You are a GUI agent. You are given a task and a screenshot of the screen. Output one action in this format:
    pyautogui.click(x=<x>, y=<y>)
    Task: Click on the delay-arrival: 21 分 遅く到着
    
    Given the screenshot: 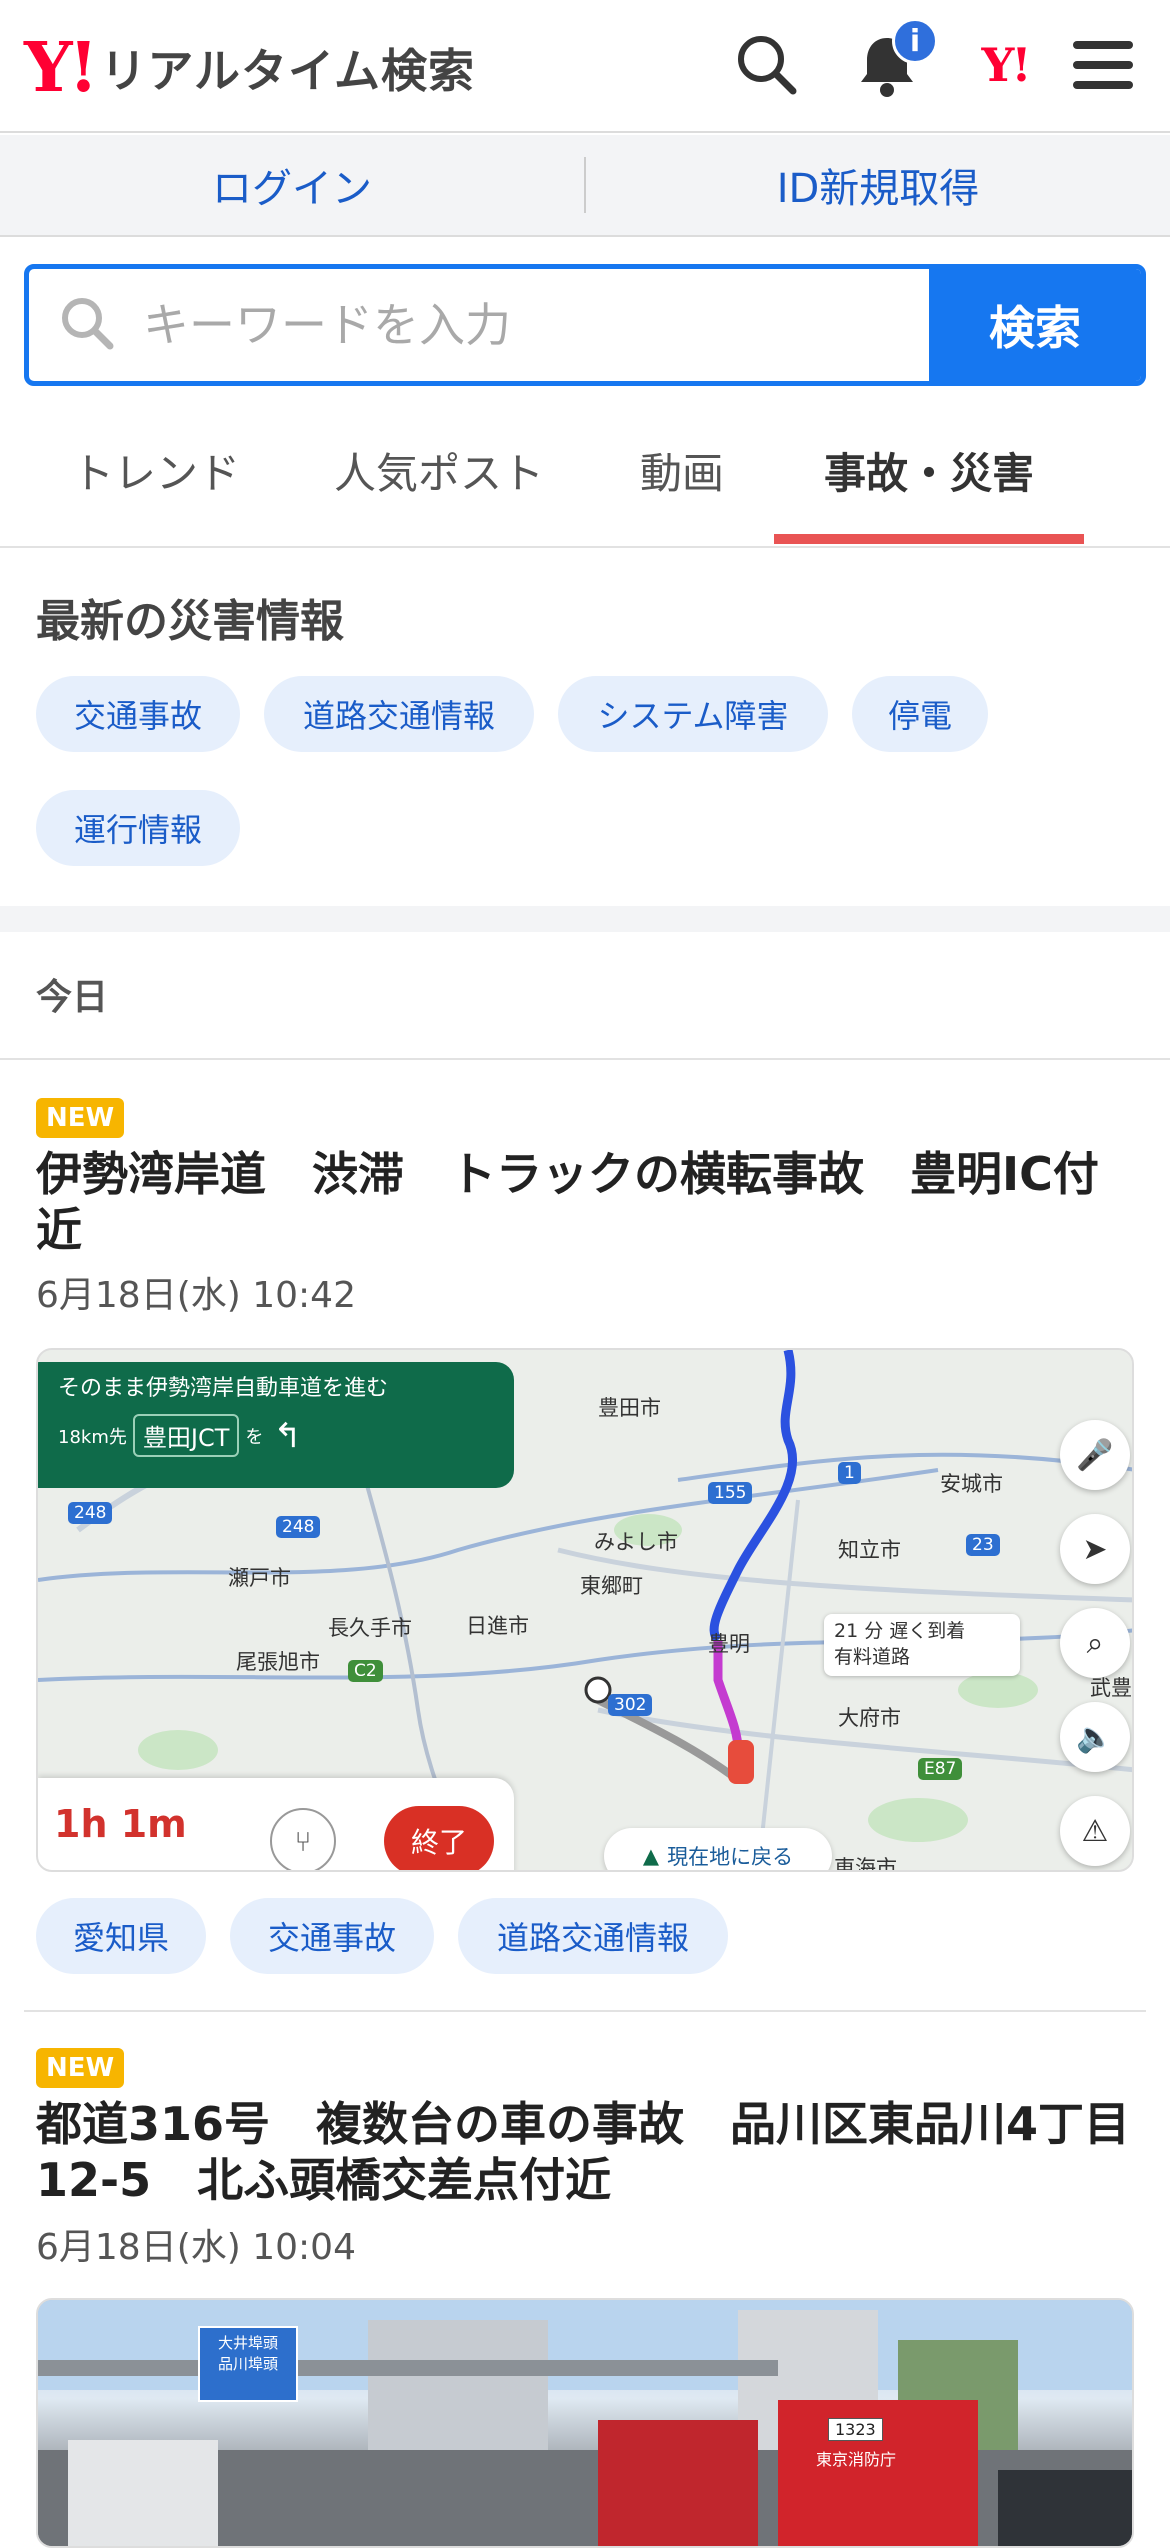 What is the action you would take?
    pyautogui.click(x=900, y=1631)
    